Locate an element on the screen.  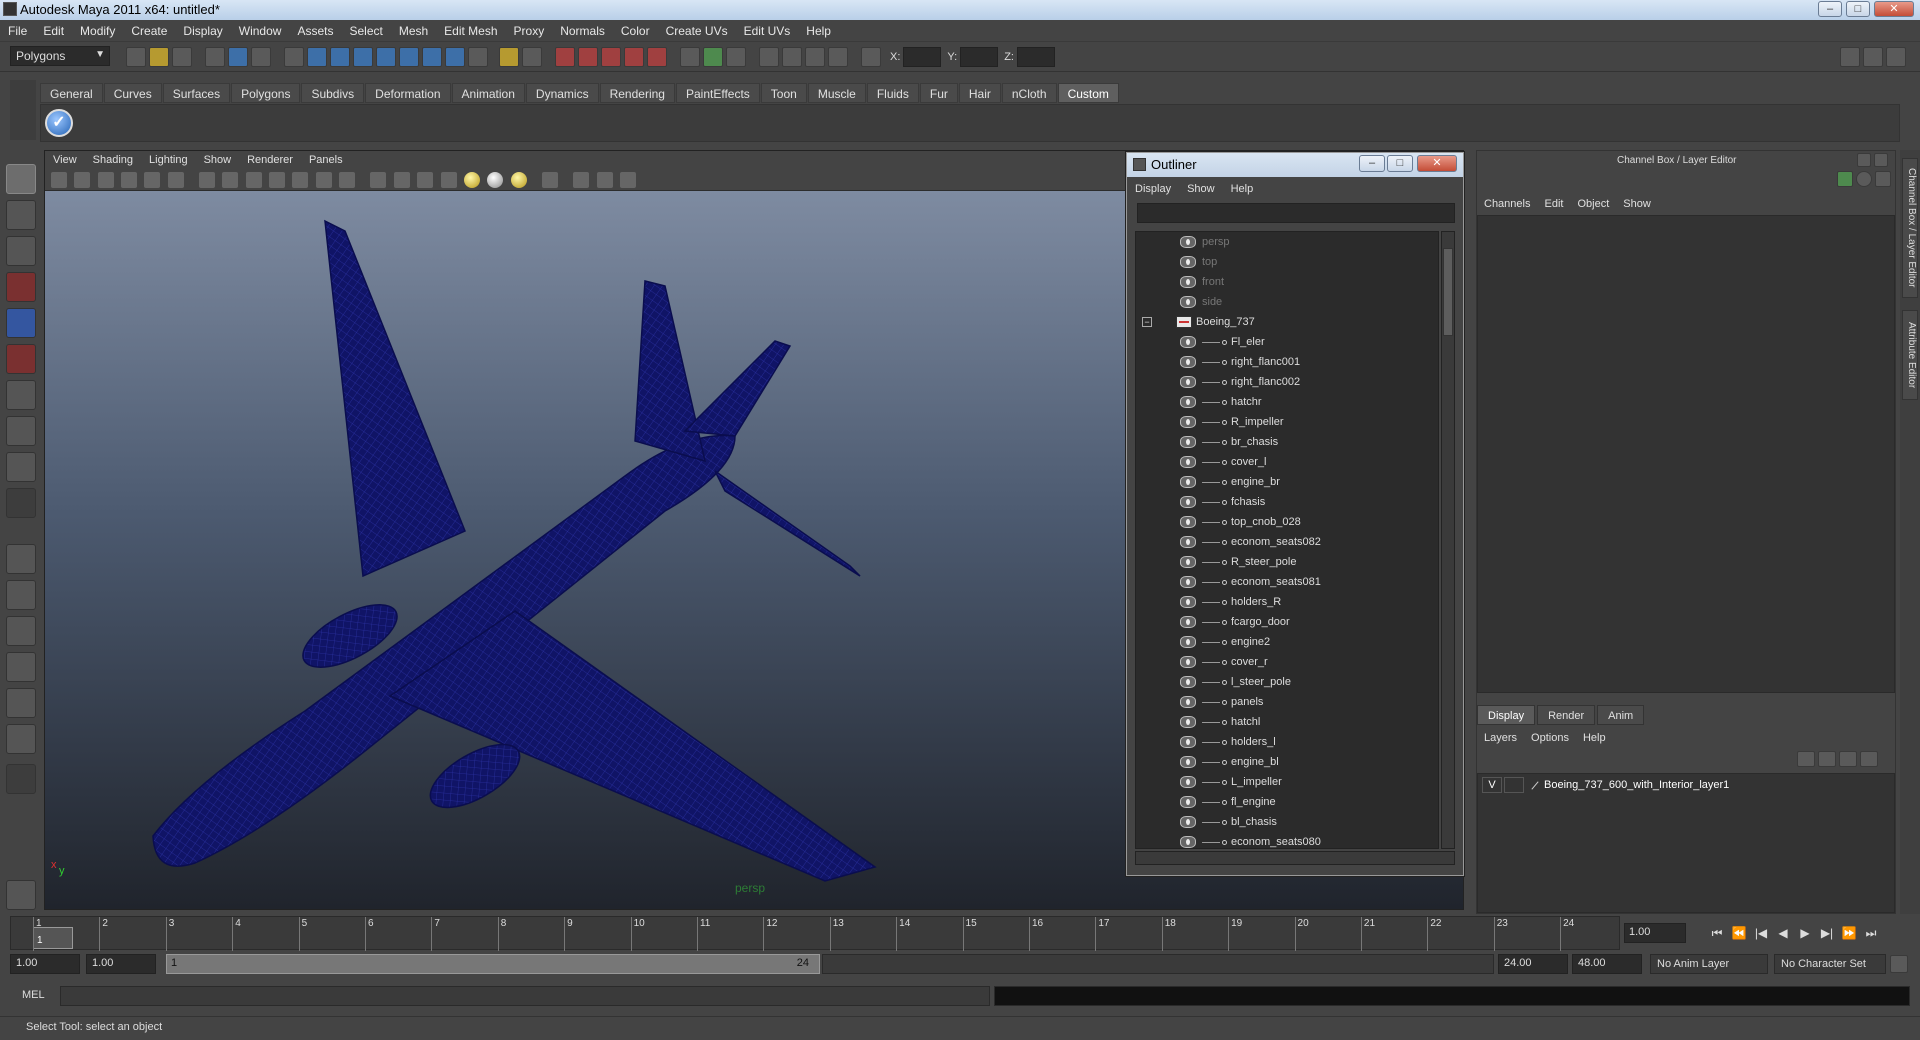
channel-menu-object: Object is located at coordinates (1593, 204).